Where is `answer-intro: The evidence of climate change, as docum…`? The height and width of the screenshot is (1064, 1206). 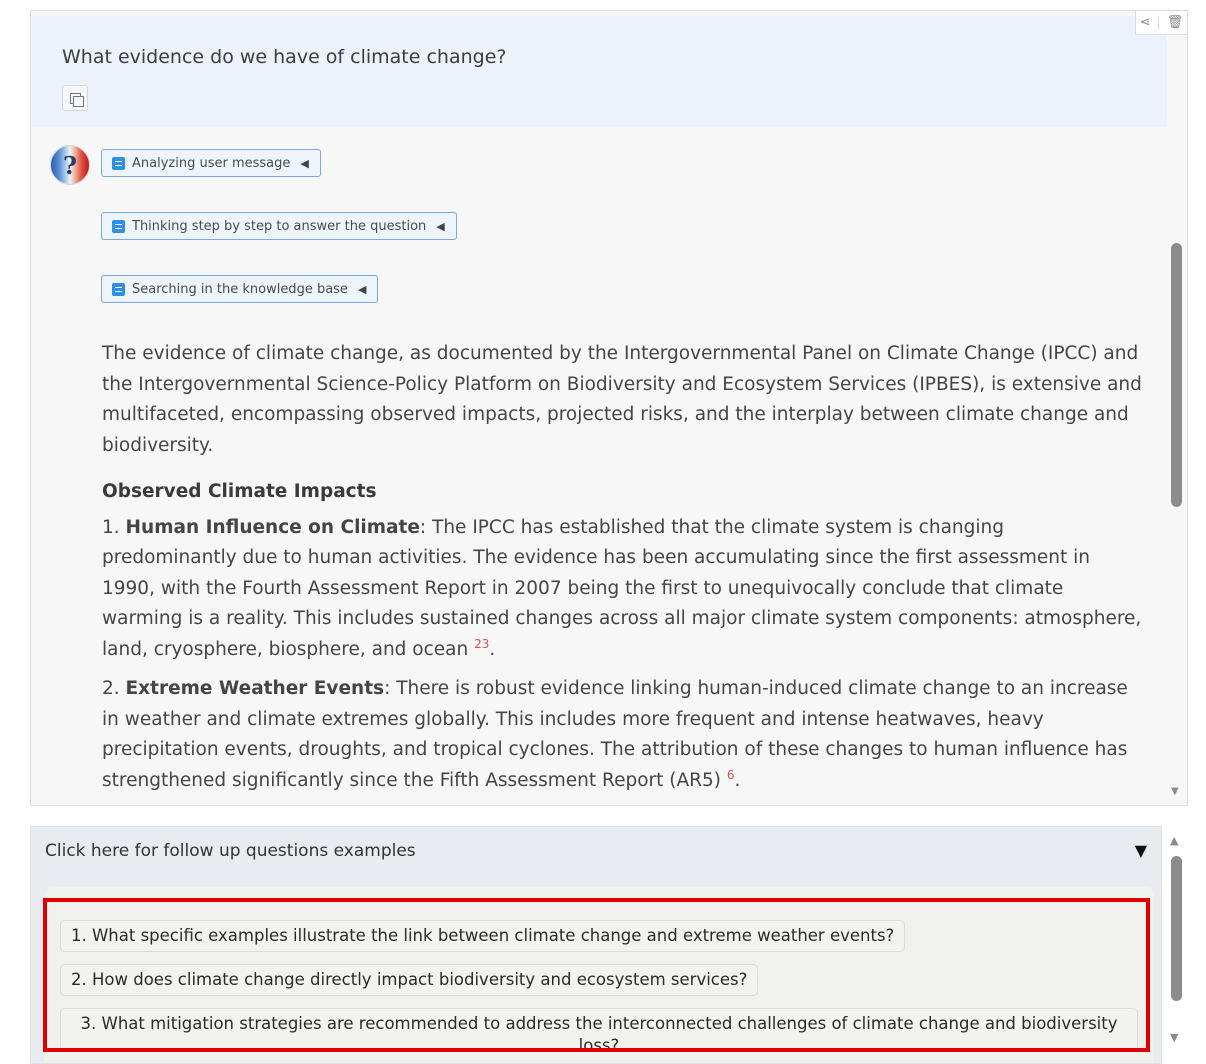
answer-intro: The evidence of climate change, as docum… is located at coordinates (622, 399).